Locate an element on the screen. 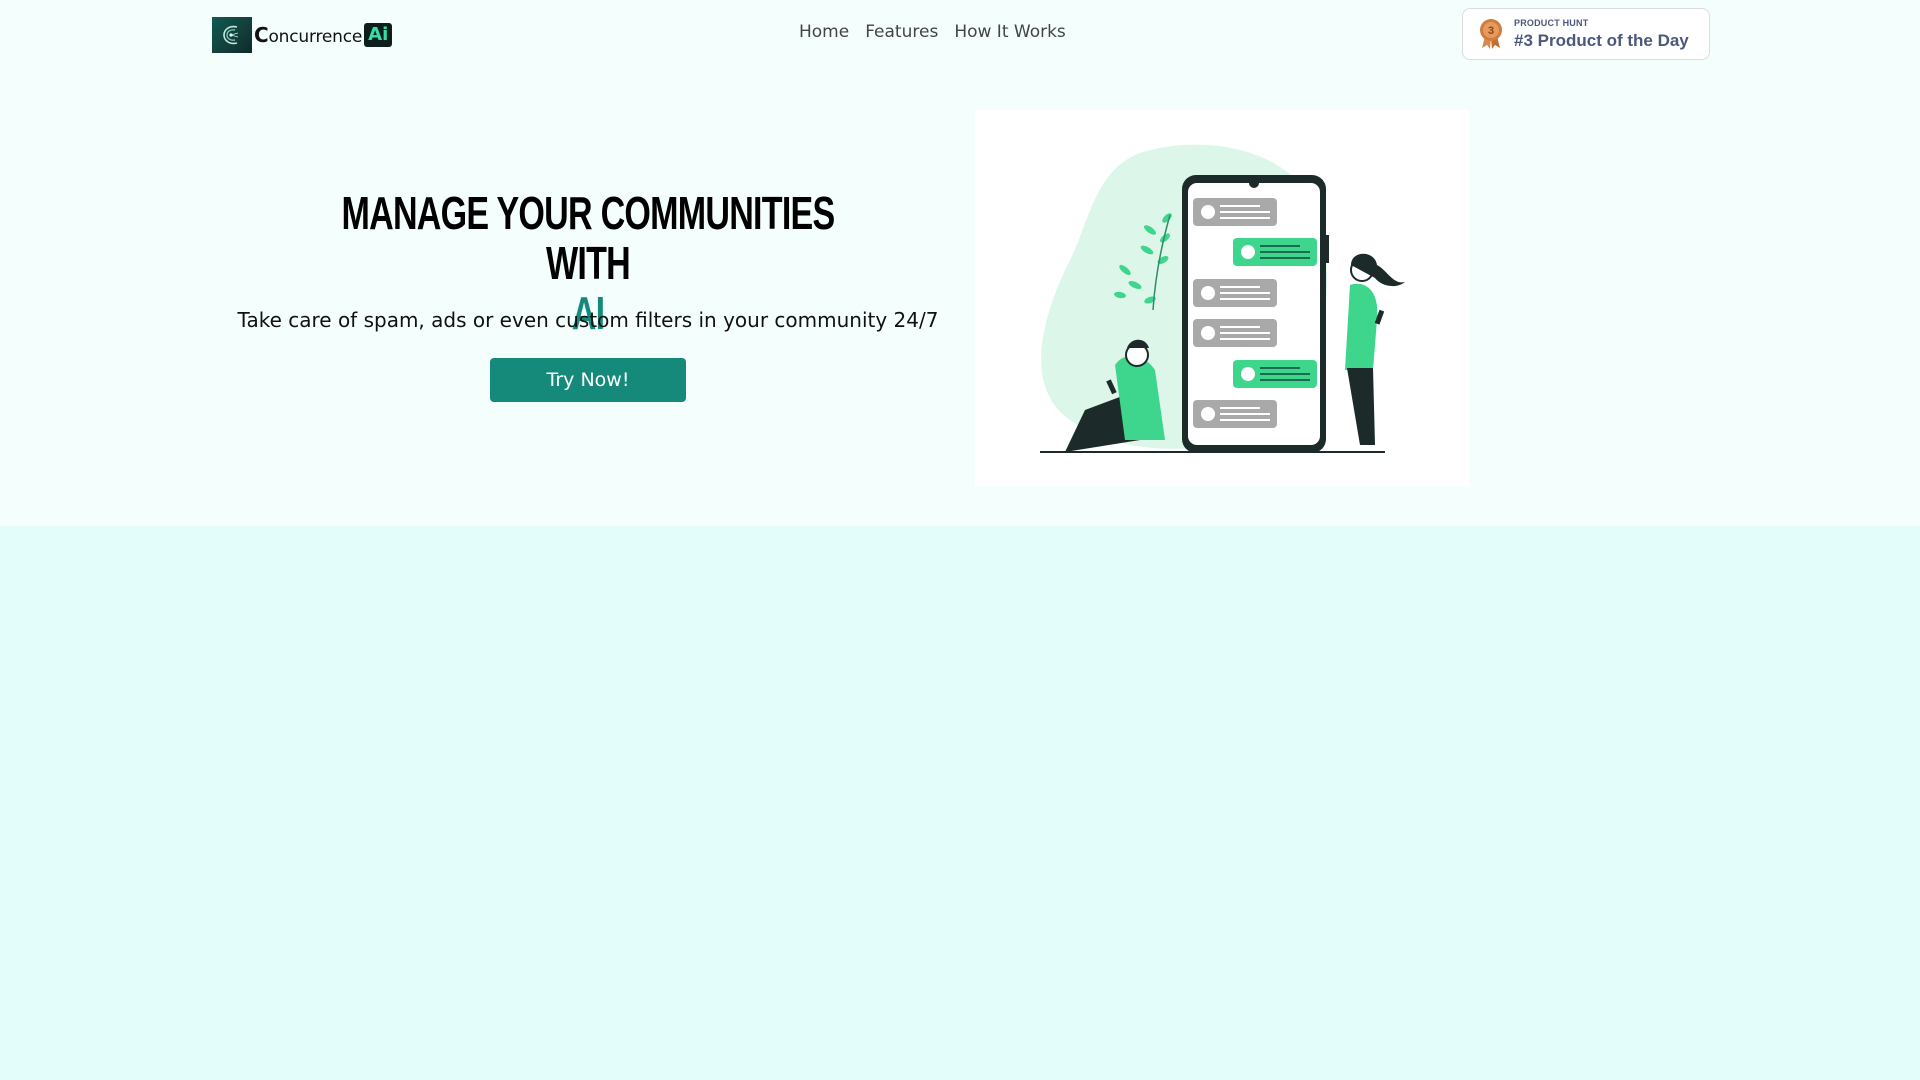 Image resolution: width=1920 pixels, height=1080 pixels. logo-ai-badge: Ai is located at coordinates (378, 35).